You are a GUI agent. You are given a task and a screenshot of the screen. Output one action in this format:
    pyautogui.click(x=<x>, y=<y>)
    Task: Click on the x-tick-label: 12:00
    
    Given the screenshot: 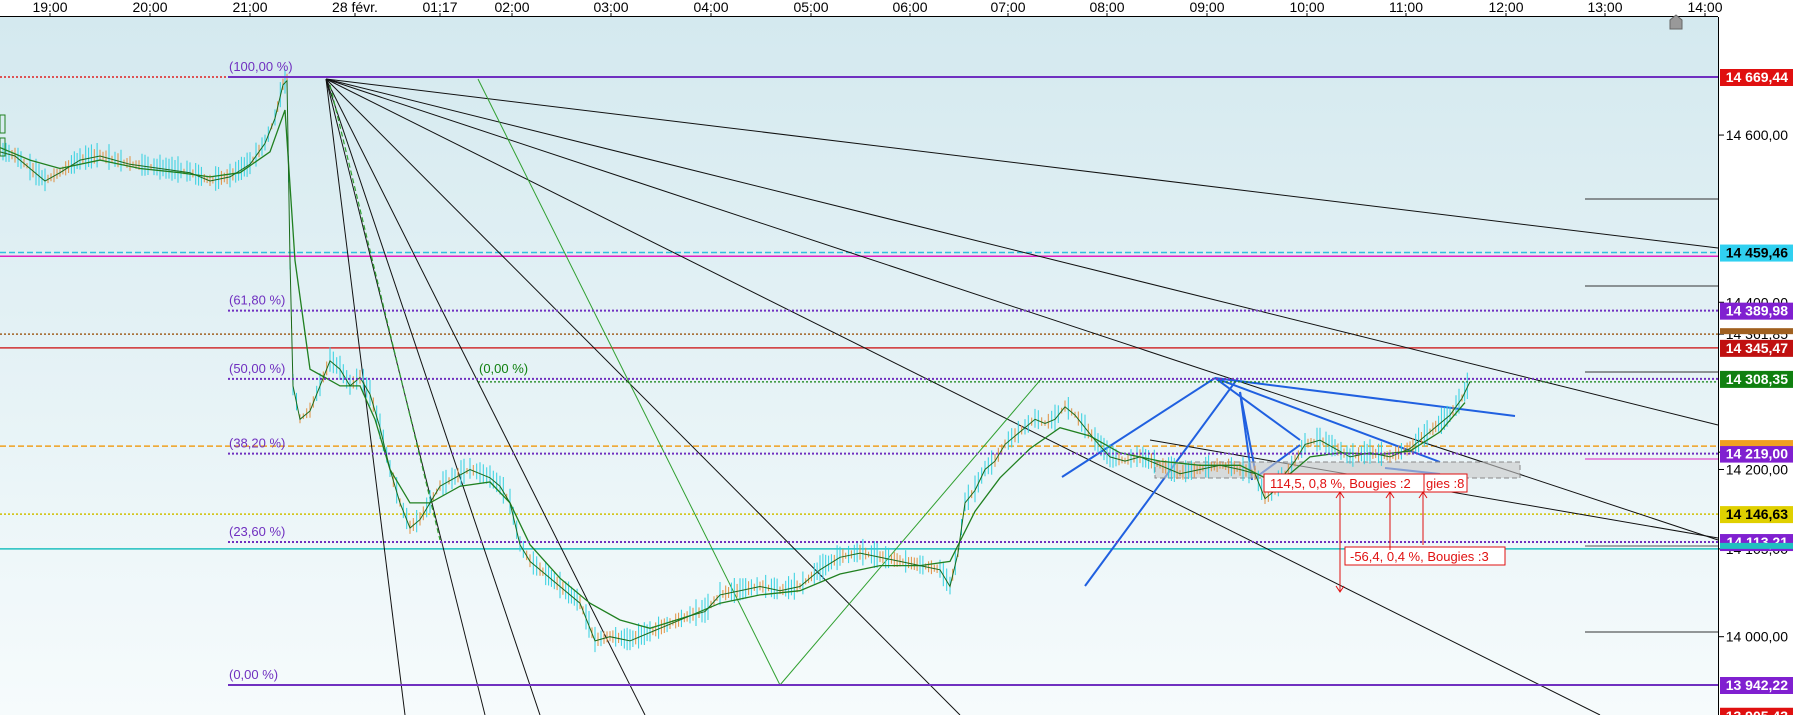 What is the action you would take?
    pyautogui.click(x=1505, y=7)
    